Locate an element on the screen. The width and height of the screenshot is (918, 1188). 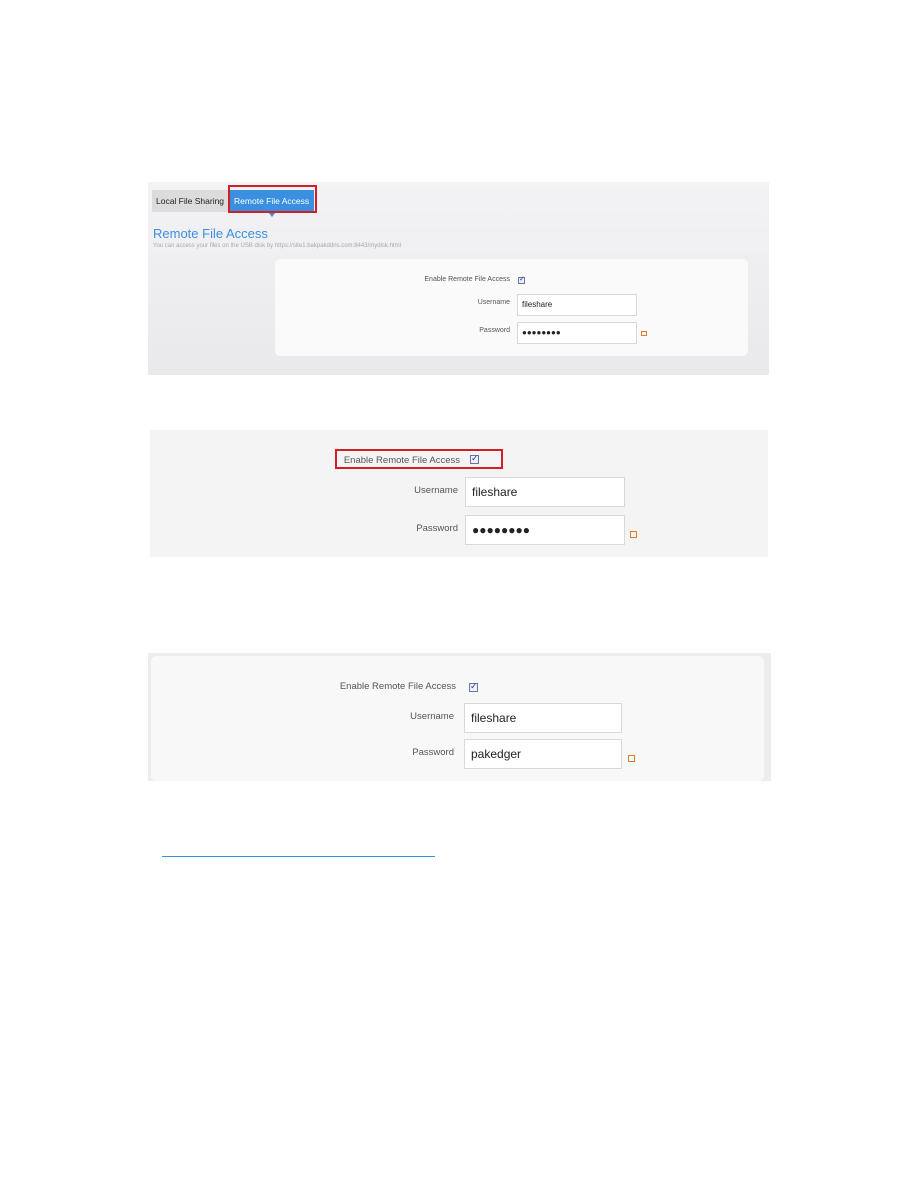
page-title: Remote File Access is located at coordinates (210, 233).